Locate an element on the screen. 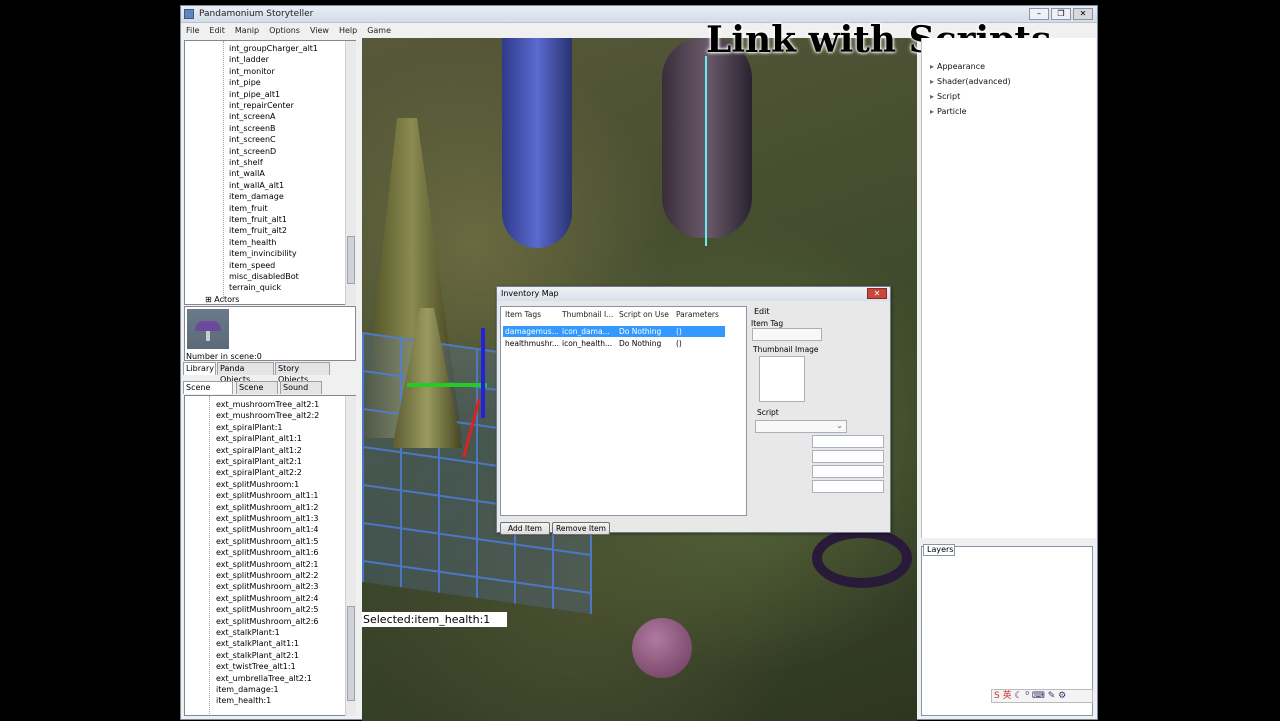  scene-node: ext_splitMushroom_alt2:2 is located at coordinates (267, 575).